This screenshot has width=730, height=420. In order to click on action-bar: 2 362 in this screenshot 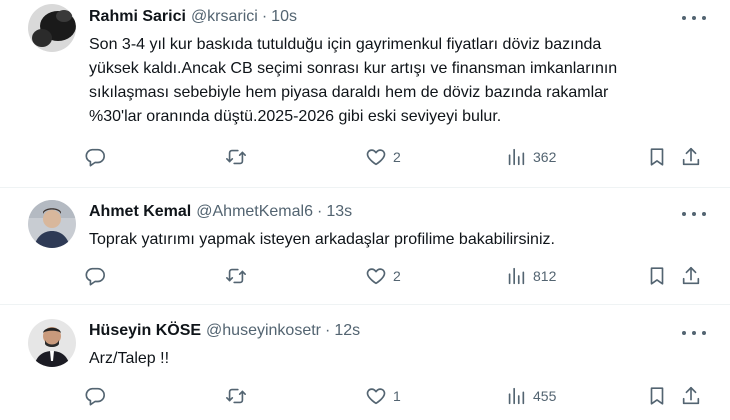, I will do `click(397, 157)`.